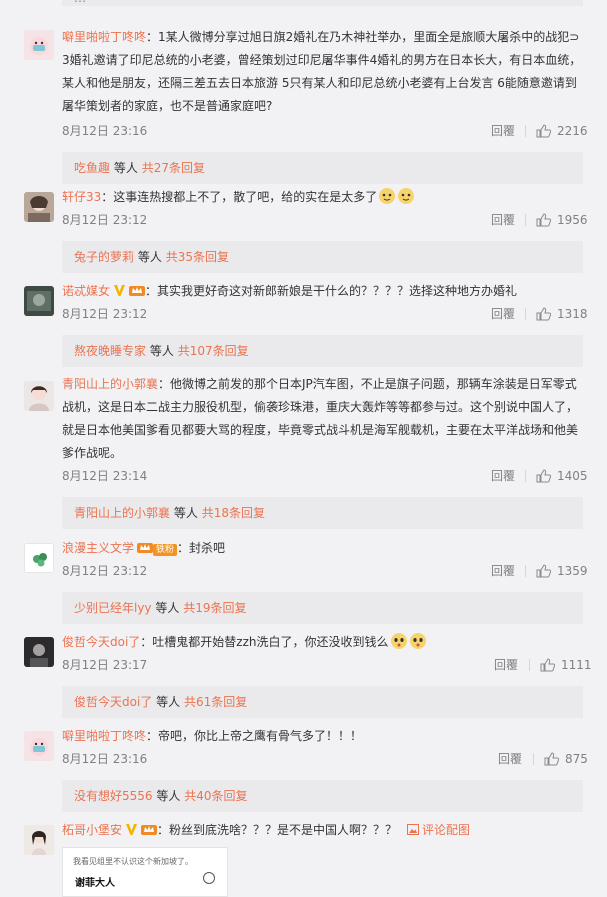 Image resolution: width=607 pixels, height=897 pixels. What do you see at coordinates (572, 131) in the screenshot?
I see `like-count: 2216` at bounding box center [572, 131].